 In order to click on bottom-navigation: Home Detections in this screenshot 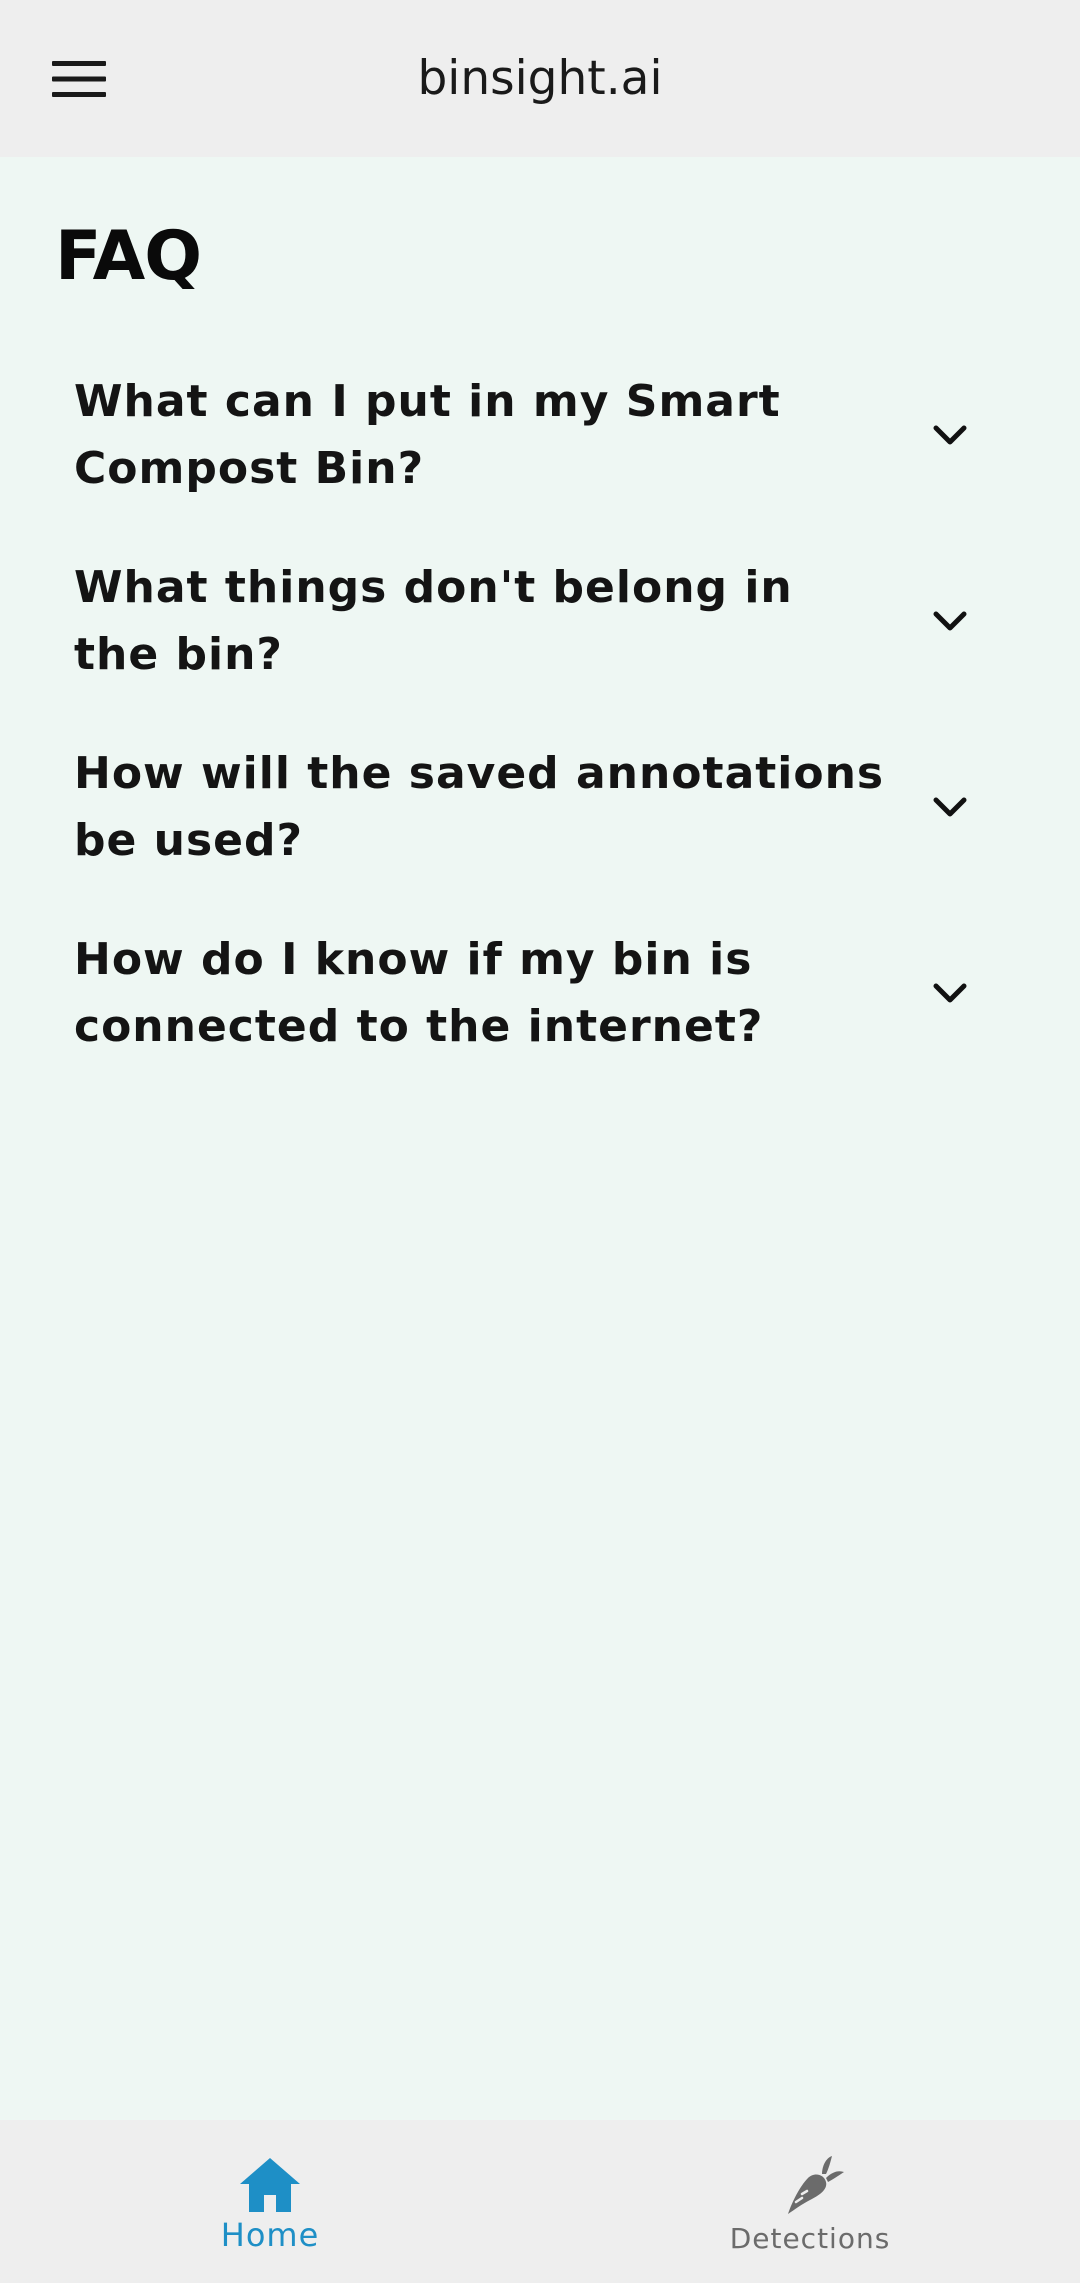, I will do `click(540, 2201)`.